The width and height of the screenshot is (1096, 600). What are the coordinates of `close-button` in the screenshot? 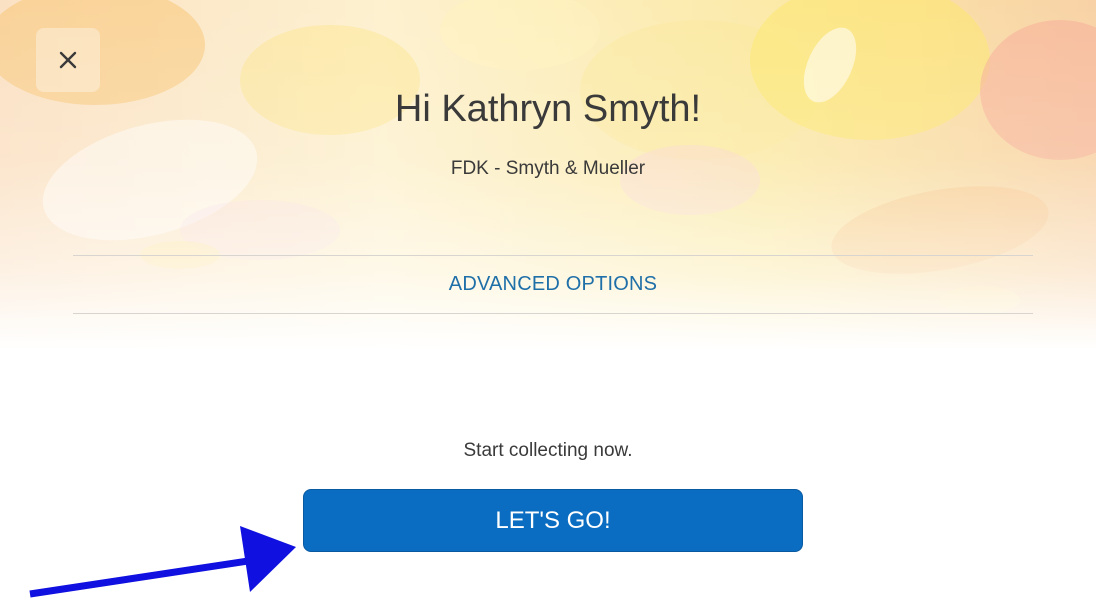 It's located at (68, 60).